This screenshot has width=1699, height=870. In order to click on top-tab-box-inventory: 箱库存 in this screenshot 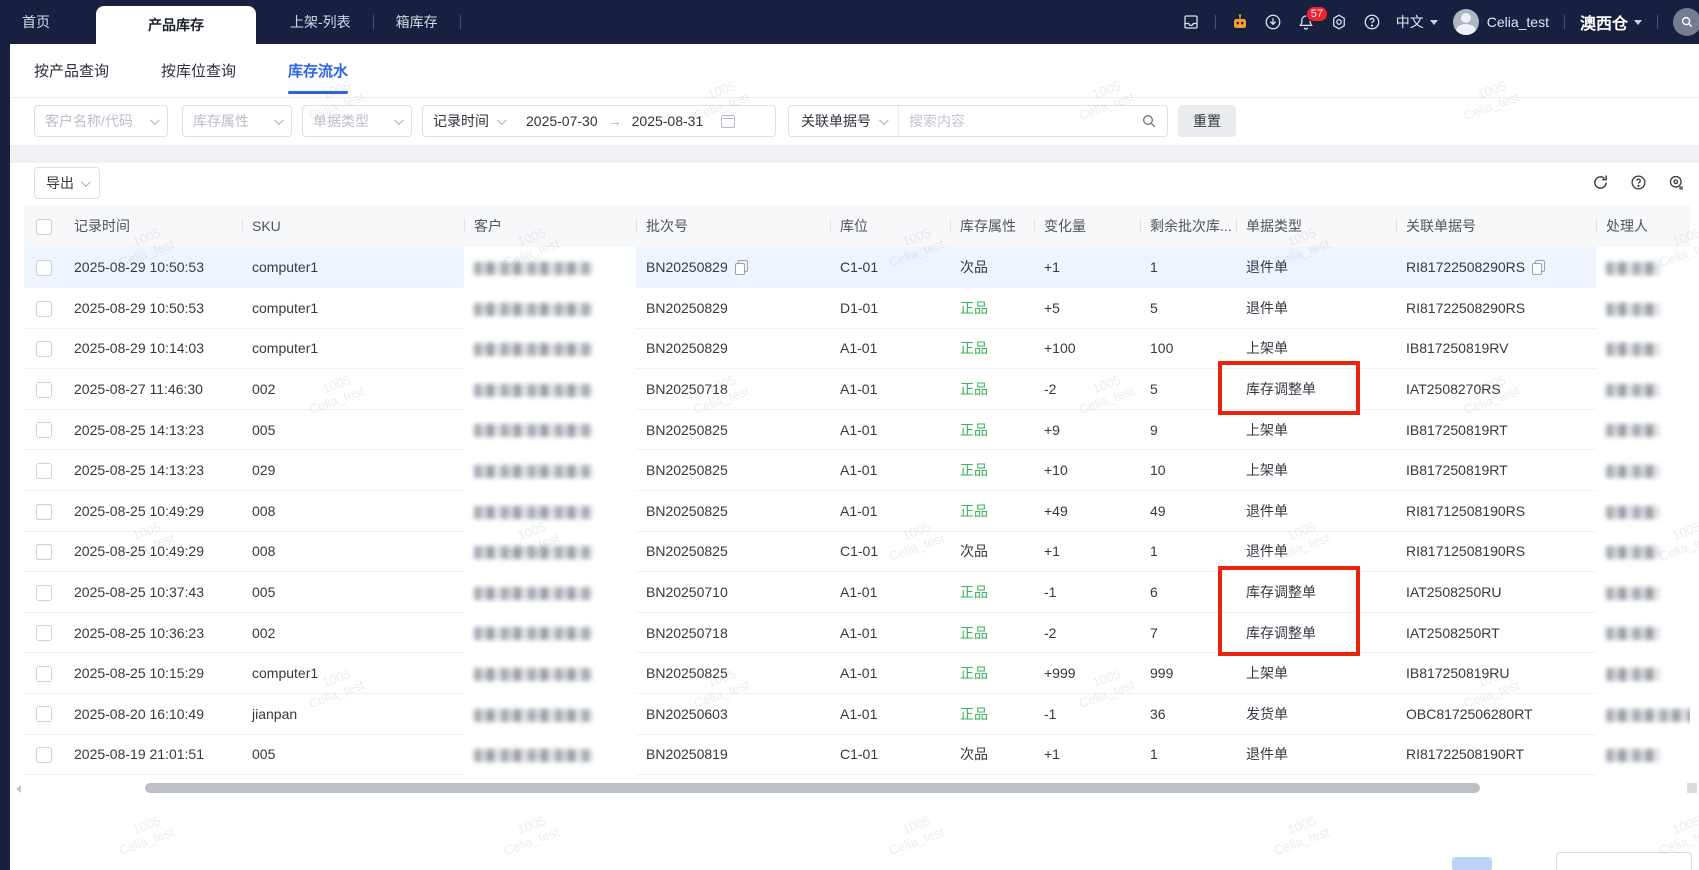, I will do `click(417, 22)`.